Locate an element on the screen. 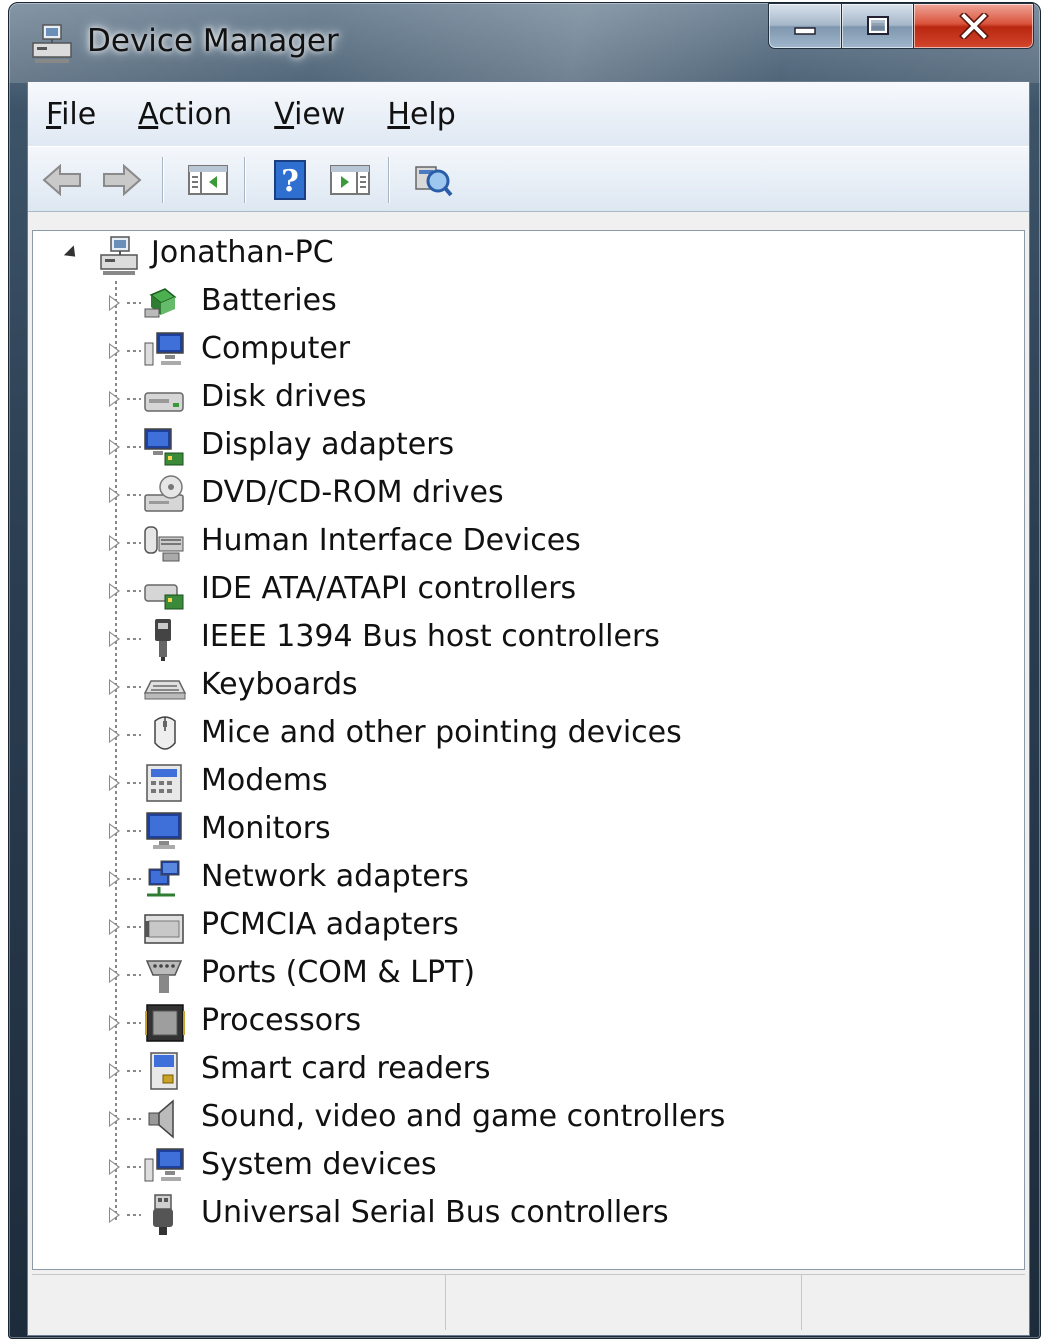  tree-item-label: System devices is located at coordinates (319, 1164).